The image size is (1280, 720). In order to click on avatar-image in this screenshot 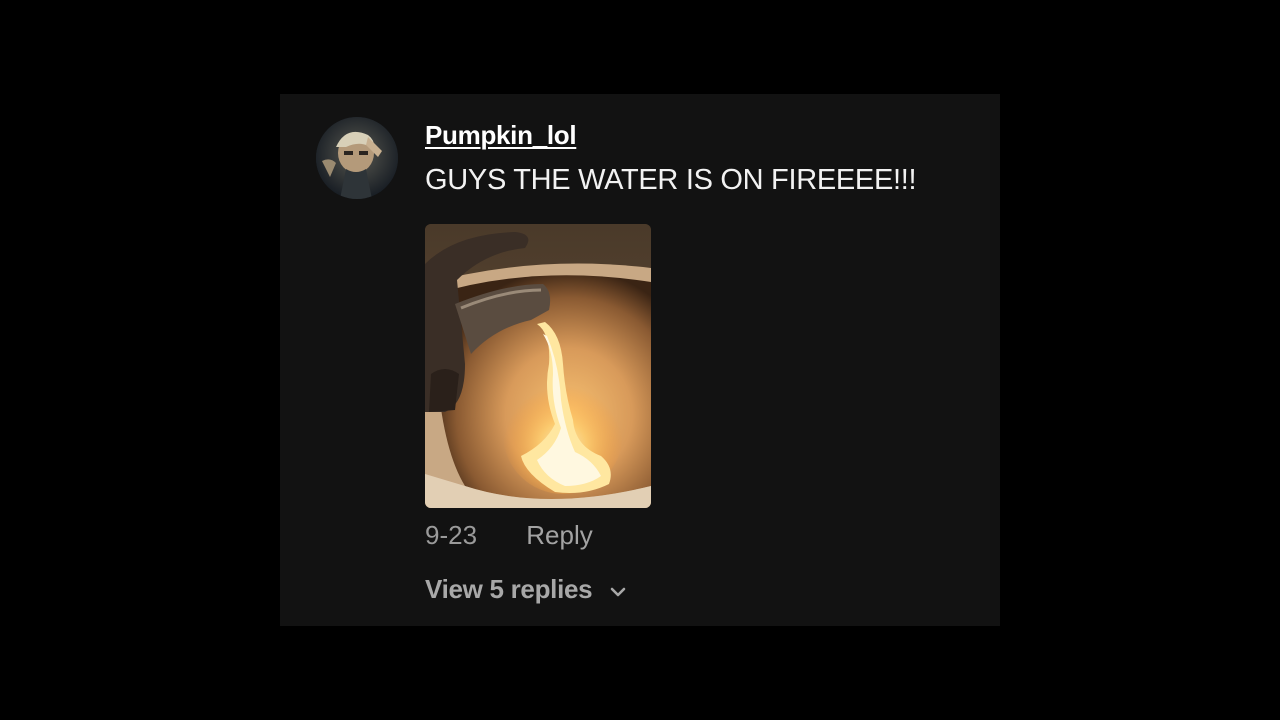, I will do `click(357, 158)`.